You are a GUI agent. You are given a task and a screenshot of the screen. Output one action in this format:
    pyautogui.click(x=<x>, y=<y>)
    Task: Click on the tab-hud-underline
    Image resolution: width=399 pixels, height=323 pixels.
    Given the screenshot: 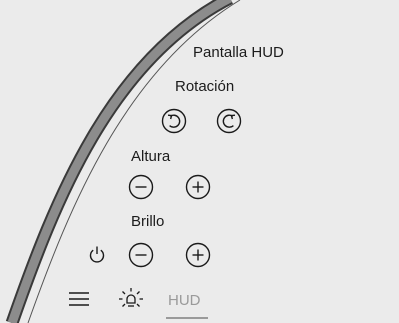 What is the action you would take?
    pyautogui.click(x=187, y=318)
    